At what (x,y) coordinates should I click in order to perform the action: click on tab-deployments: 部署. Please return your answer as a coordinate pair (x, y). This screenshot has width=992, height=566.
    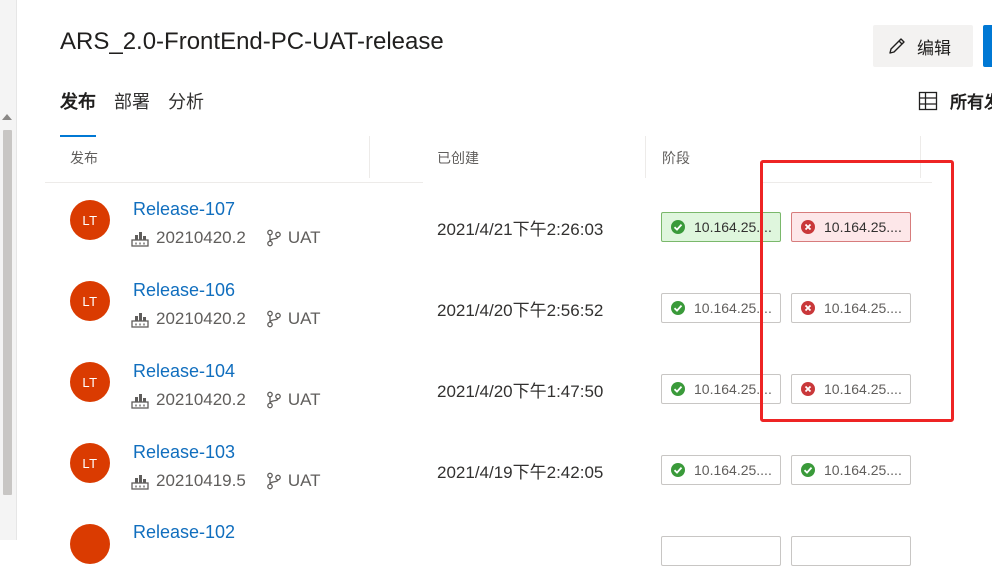
    Looking at the image, I should click on (132, 106).